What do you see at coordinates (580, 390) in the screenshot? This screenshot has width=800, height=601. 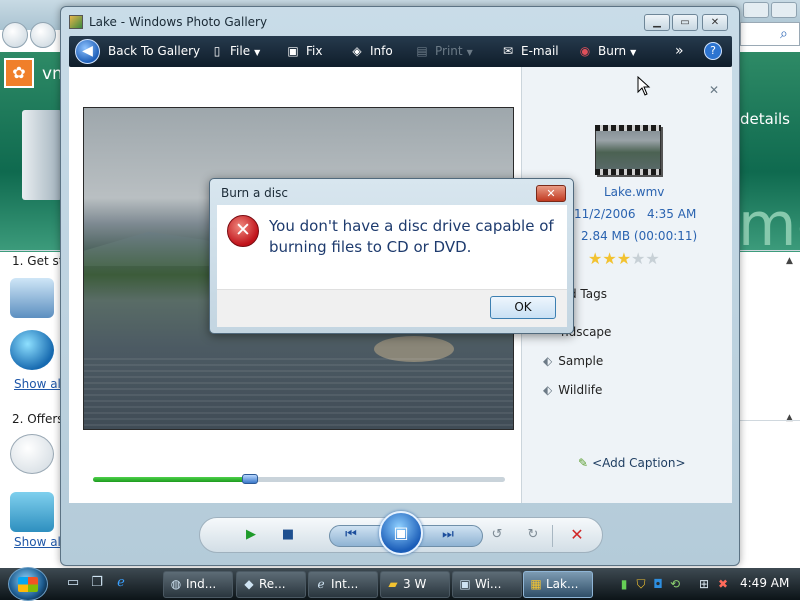 I see `tag-label: Wildlife` at bounding box center [580, 390].